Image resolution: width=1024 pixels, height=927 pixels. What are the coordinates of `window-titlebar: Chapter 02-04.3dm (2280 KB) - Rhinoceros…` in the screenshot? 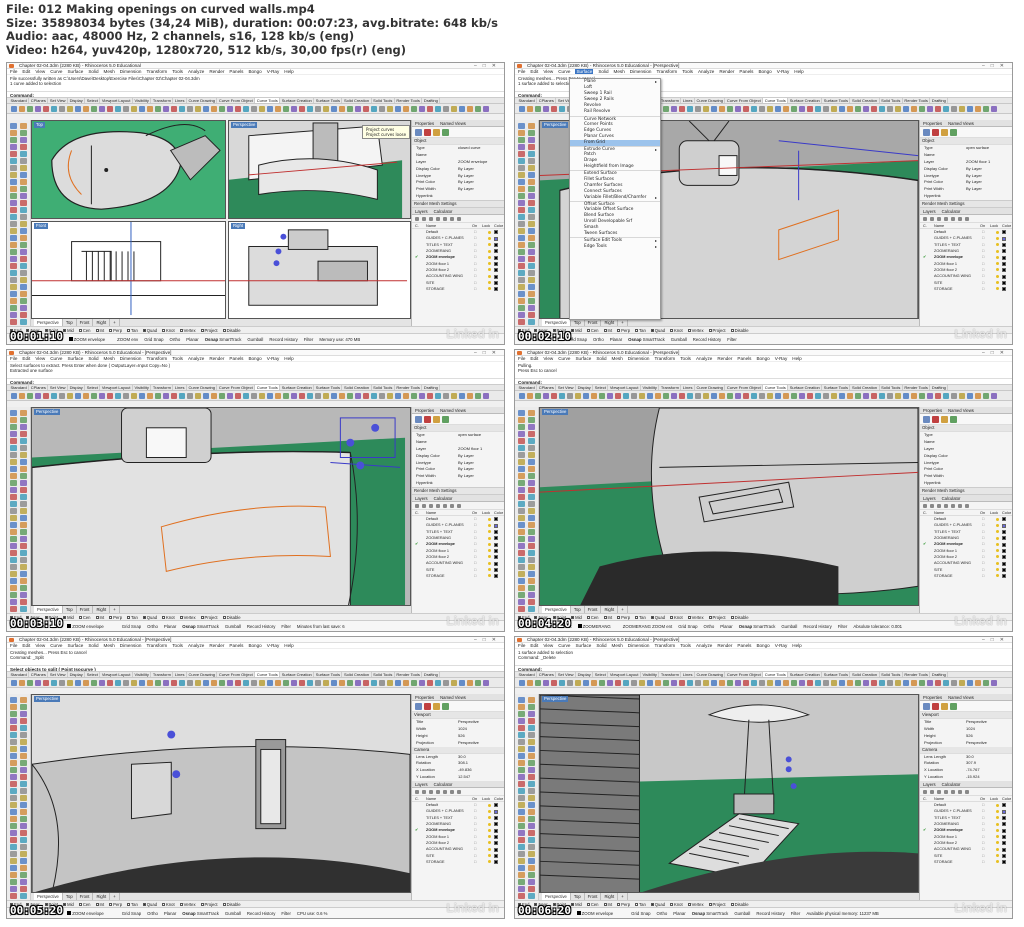 It's located at (255, 66).